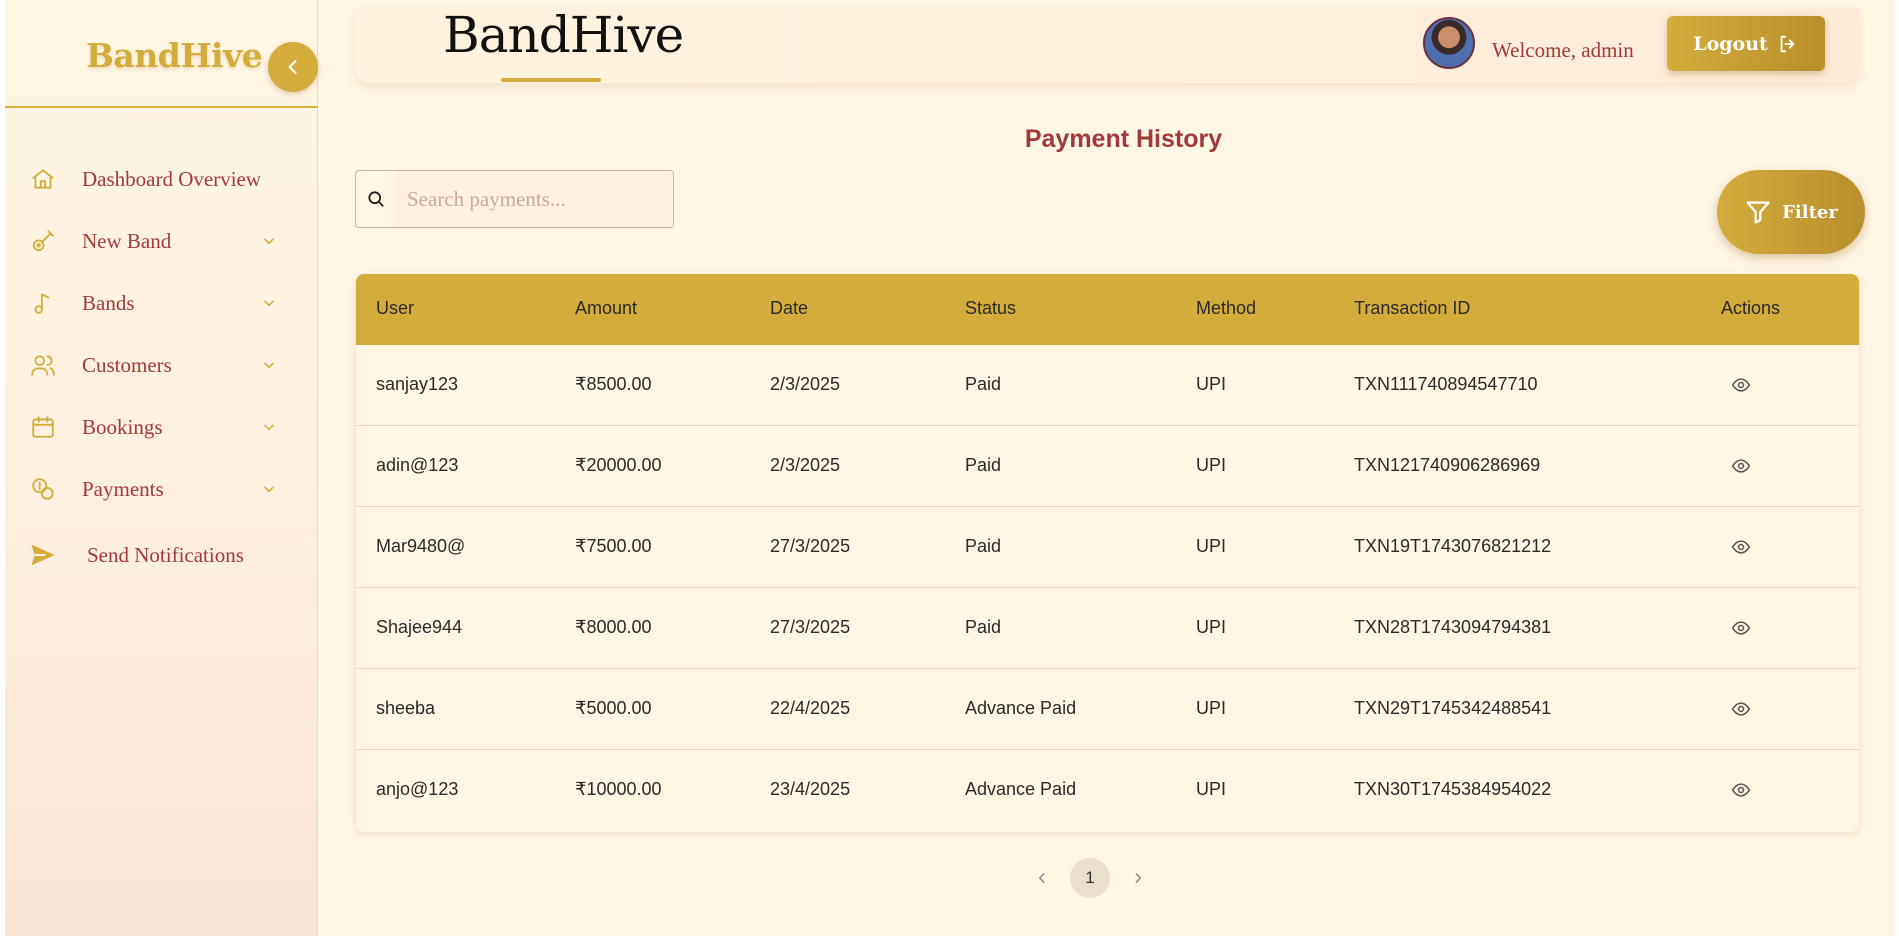 Image resolution: width=1899 pixels, height=938 pixels. Describe the element at coordinates (1449, 43) in the screenshot. I see `avatar` at that location.